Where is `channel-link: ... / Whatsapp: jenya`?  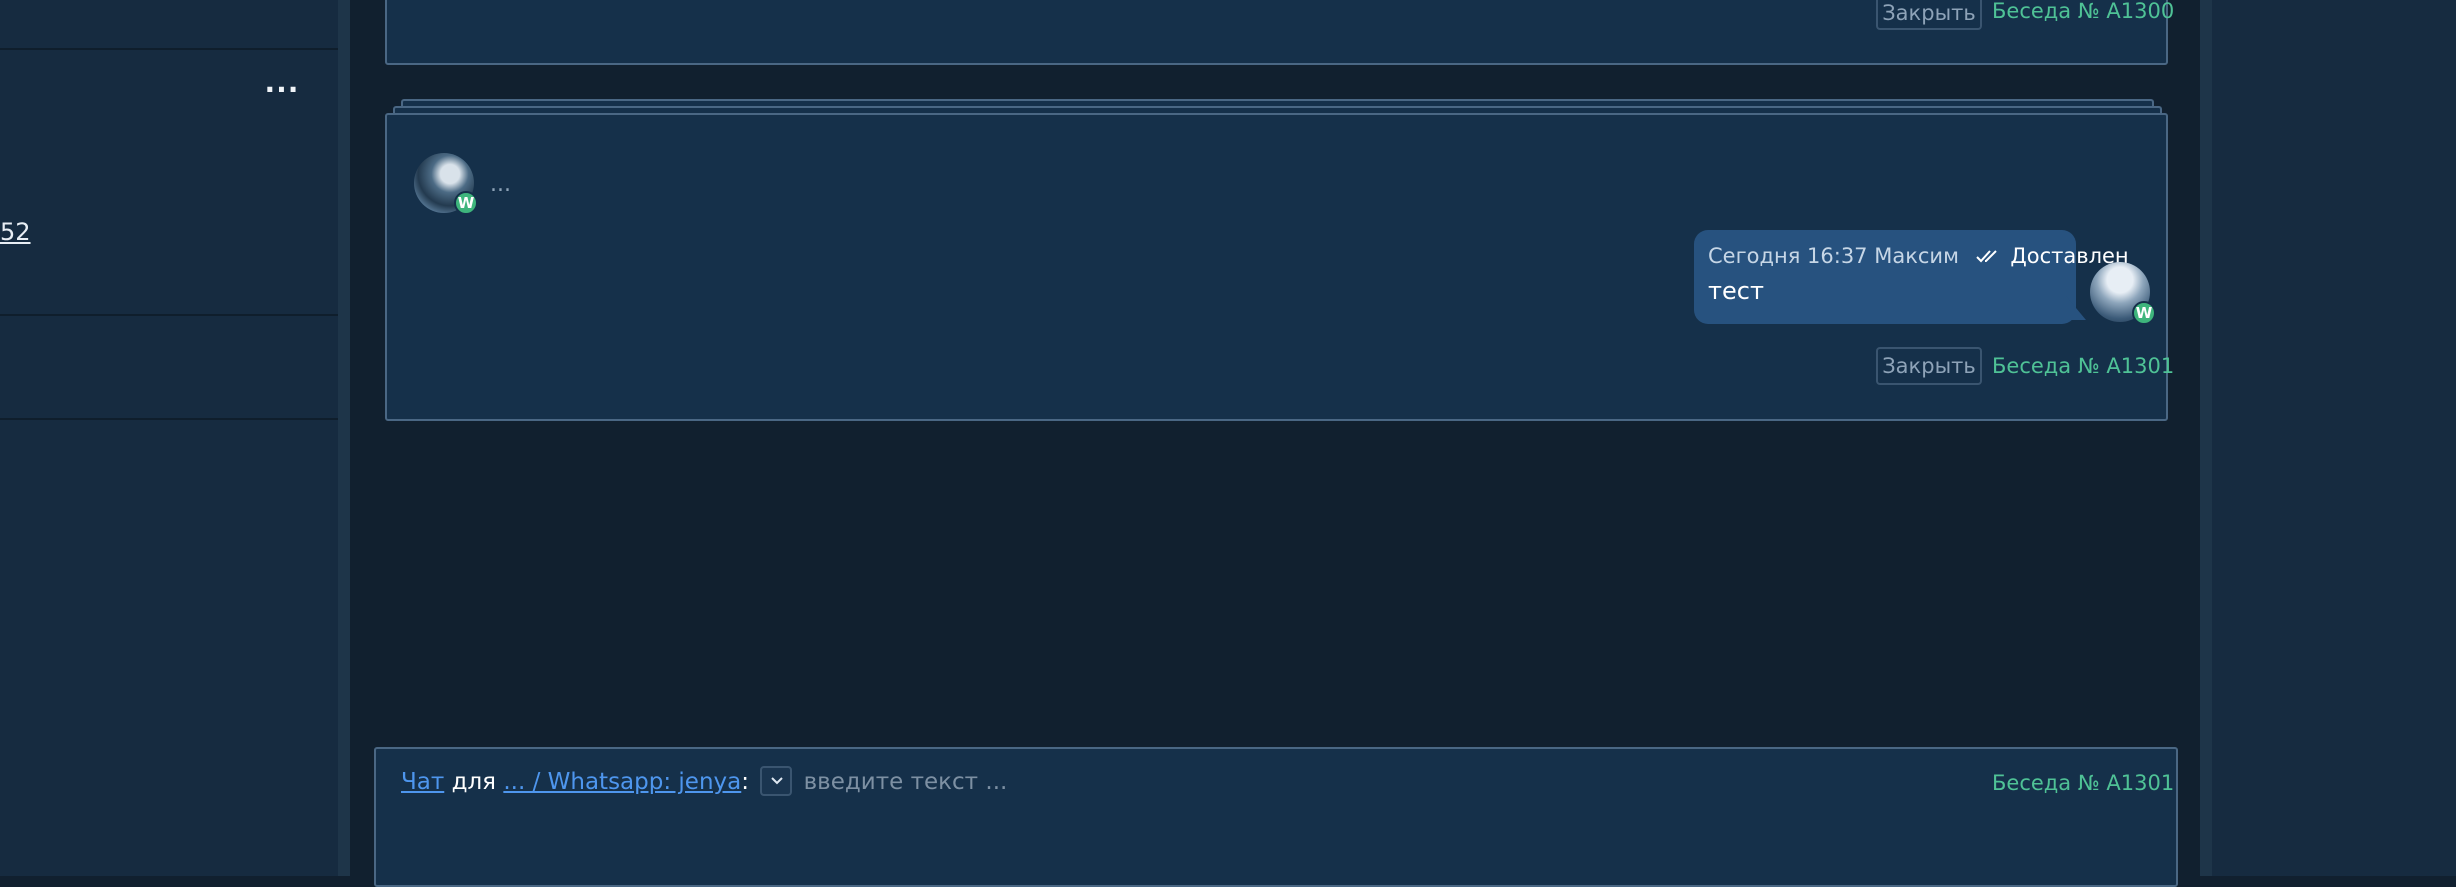 channel-link: ... / Whatsapp: jenya is located at coordinates (622, 782).